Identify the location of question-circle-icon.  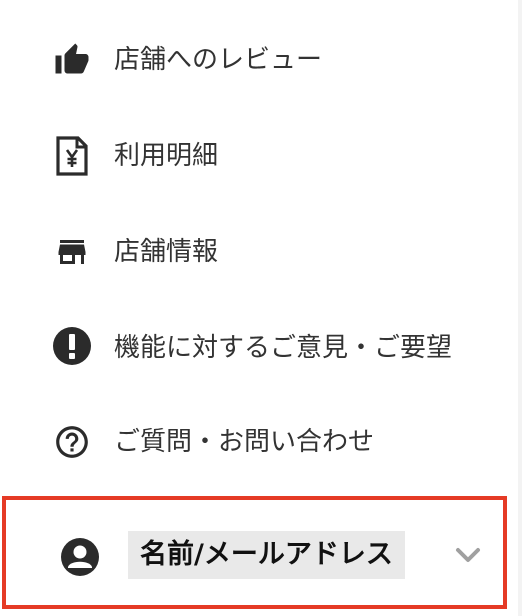
(72, 442).